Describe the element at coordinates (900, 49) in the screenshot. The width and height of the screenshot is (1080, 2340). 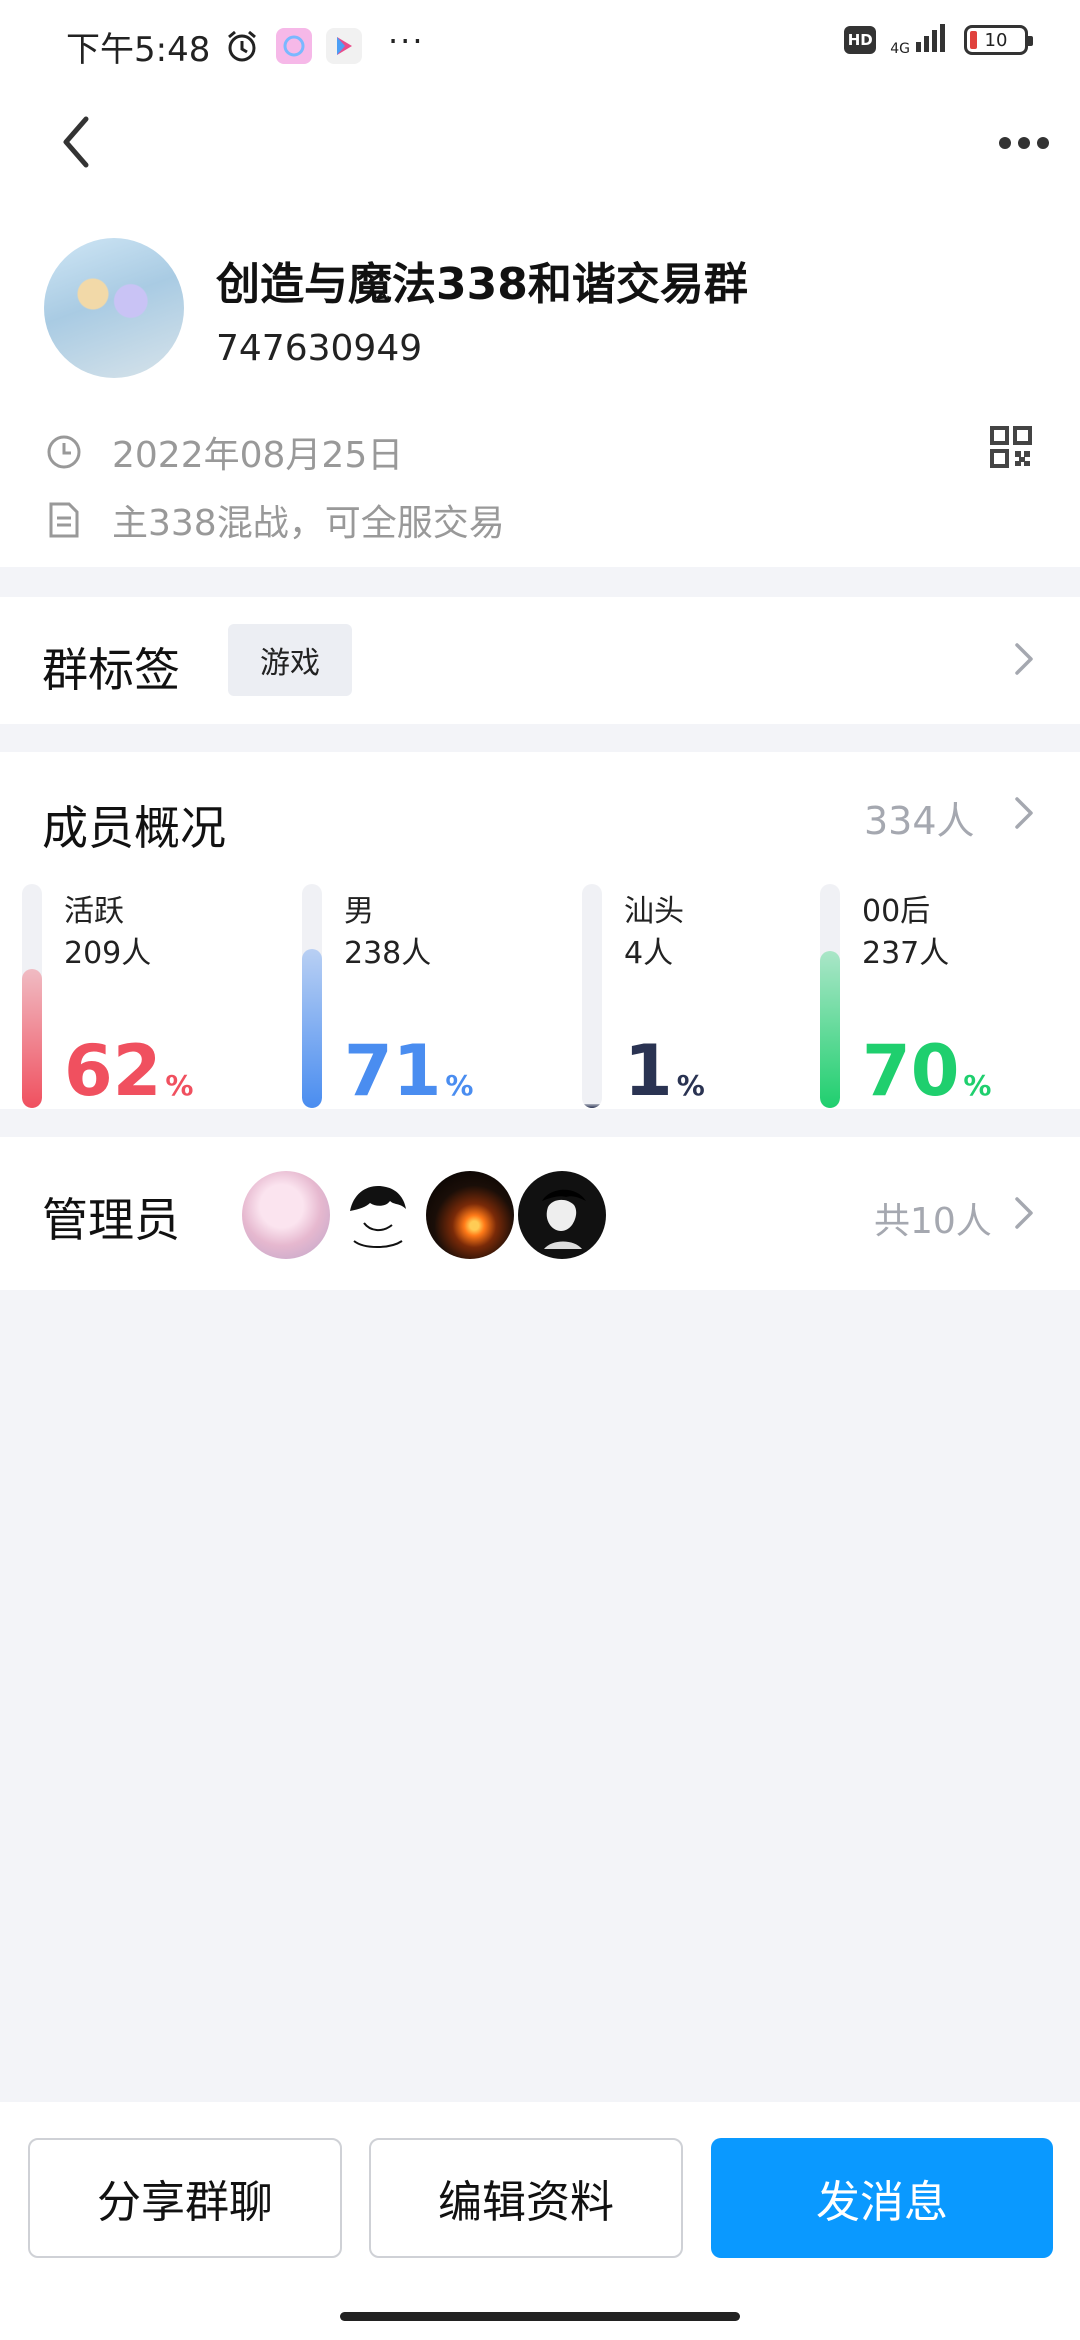
I see `network-label: 4G` at that location.